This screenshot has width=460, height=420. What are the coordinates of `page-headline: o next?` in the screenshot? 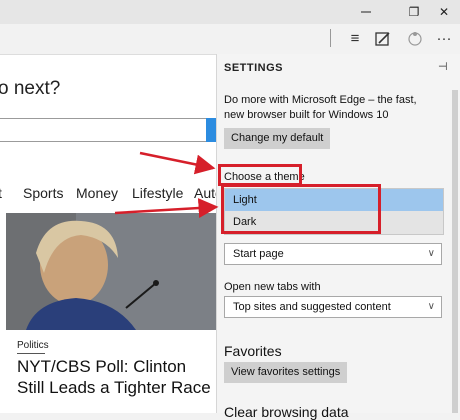 It's located at (30, 88).